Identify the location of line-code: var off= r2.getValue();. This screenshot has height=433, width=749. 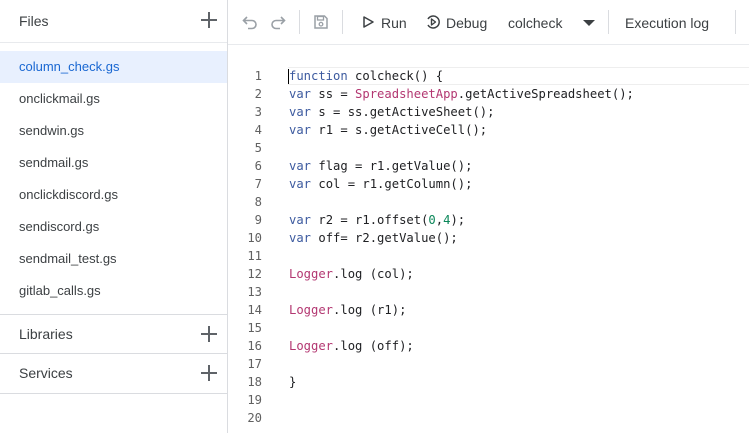
(373, 238).